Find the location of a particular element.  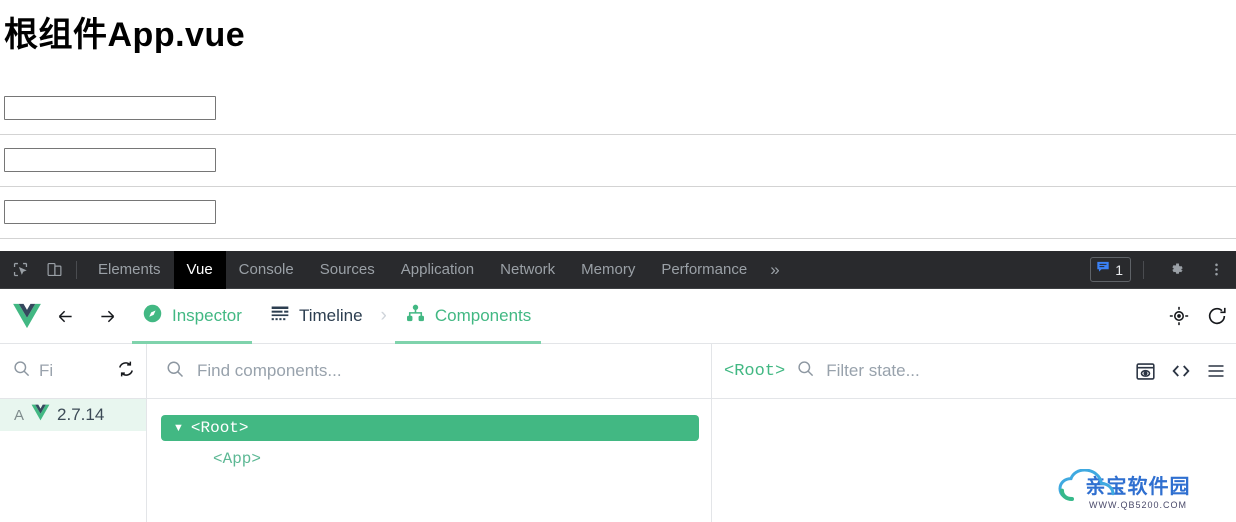

nav-back-icon is located at coordinates (65, 316).